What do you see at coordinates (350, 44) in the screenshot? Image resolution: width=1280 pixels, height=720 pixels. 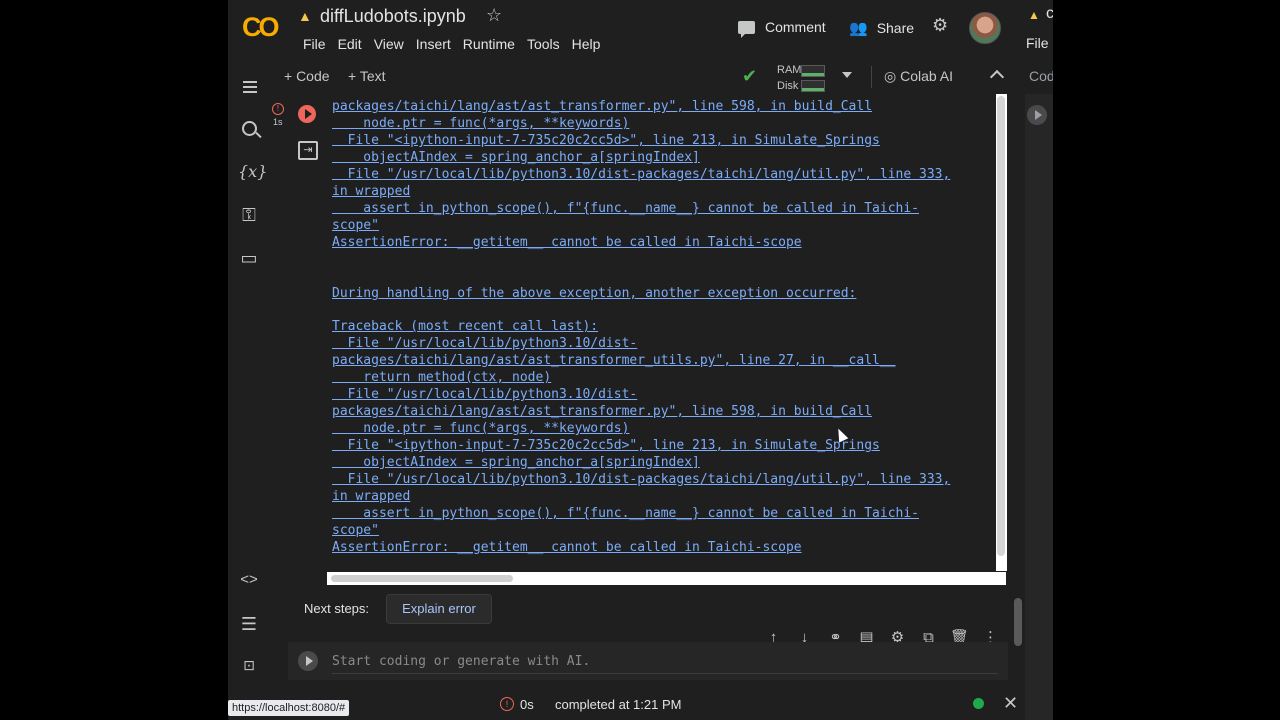 I see `menu-edit: Edit` at bounding box center [350, 44].